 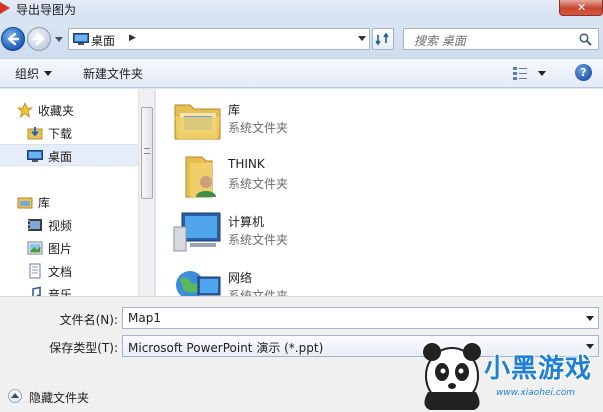 I want to click on arrow-right-icon, so click(x=38, y=39).